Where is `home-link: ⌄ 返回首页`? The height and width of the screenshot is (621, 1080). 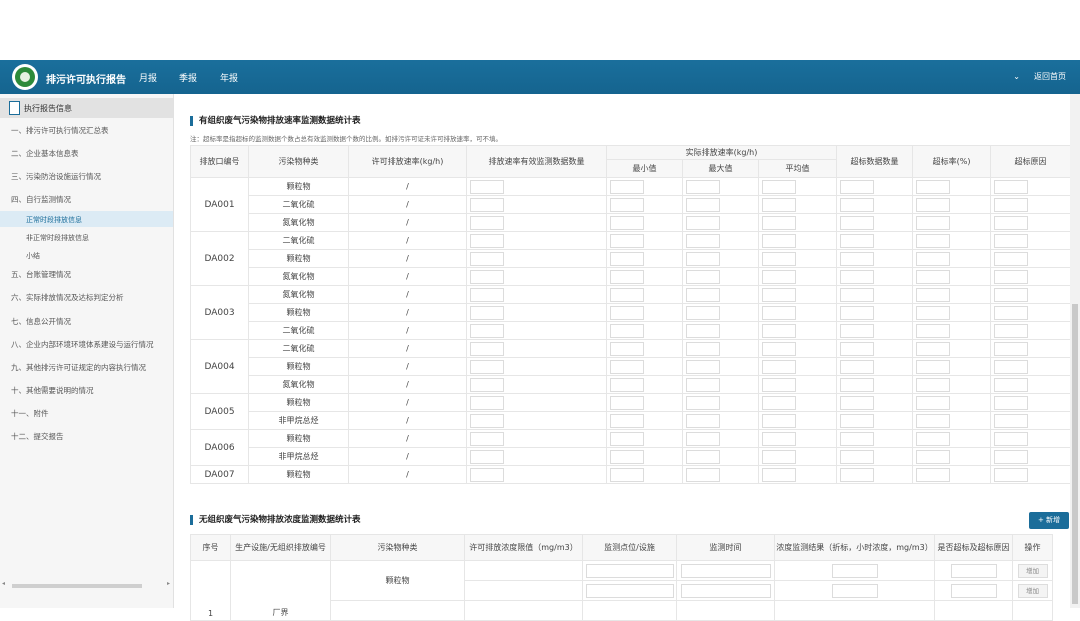 home-link: ⌄ 返回首页 is located at coordinates (1039, 76).